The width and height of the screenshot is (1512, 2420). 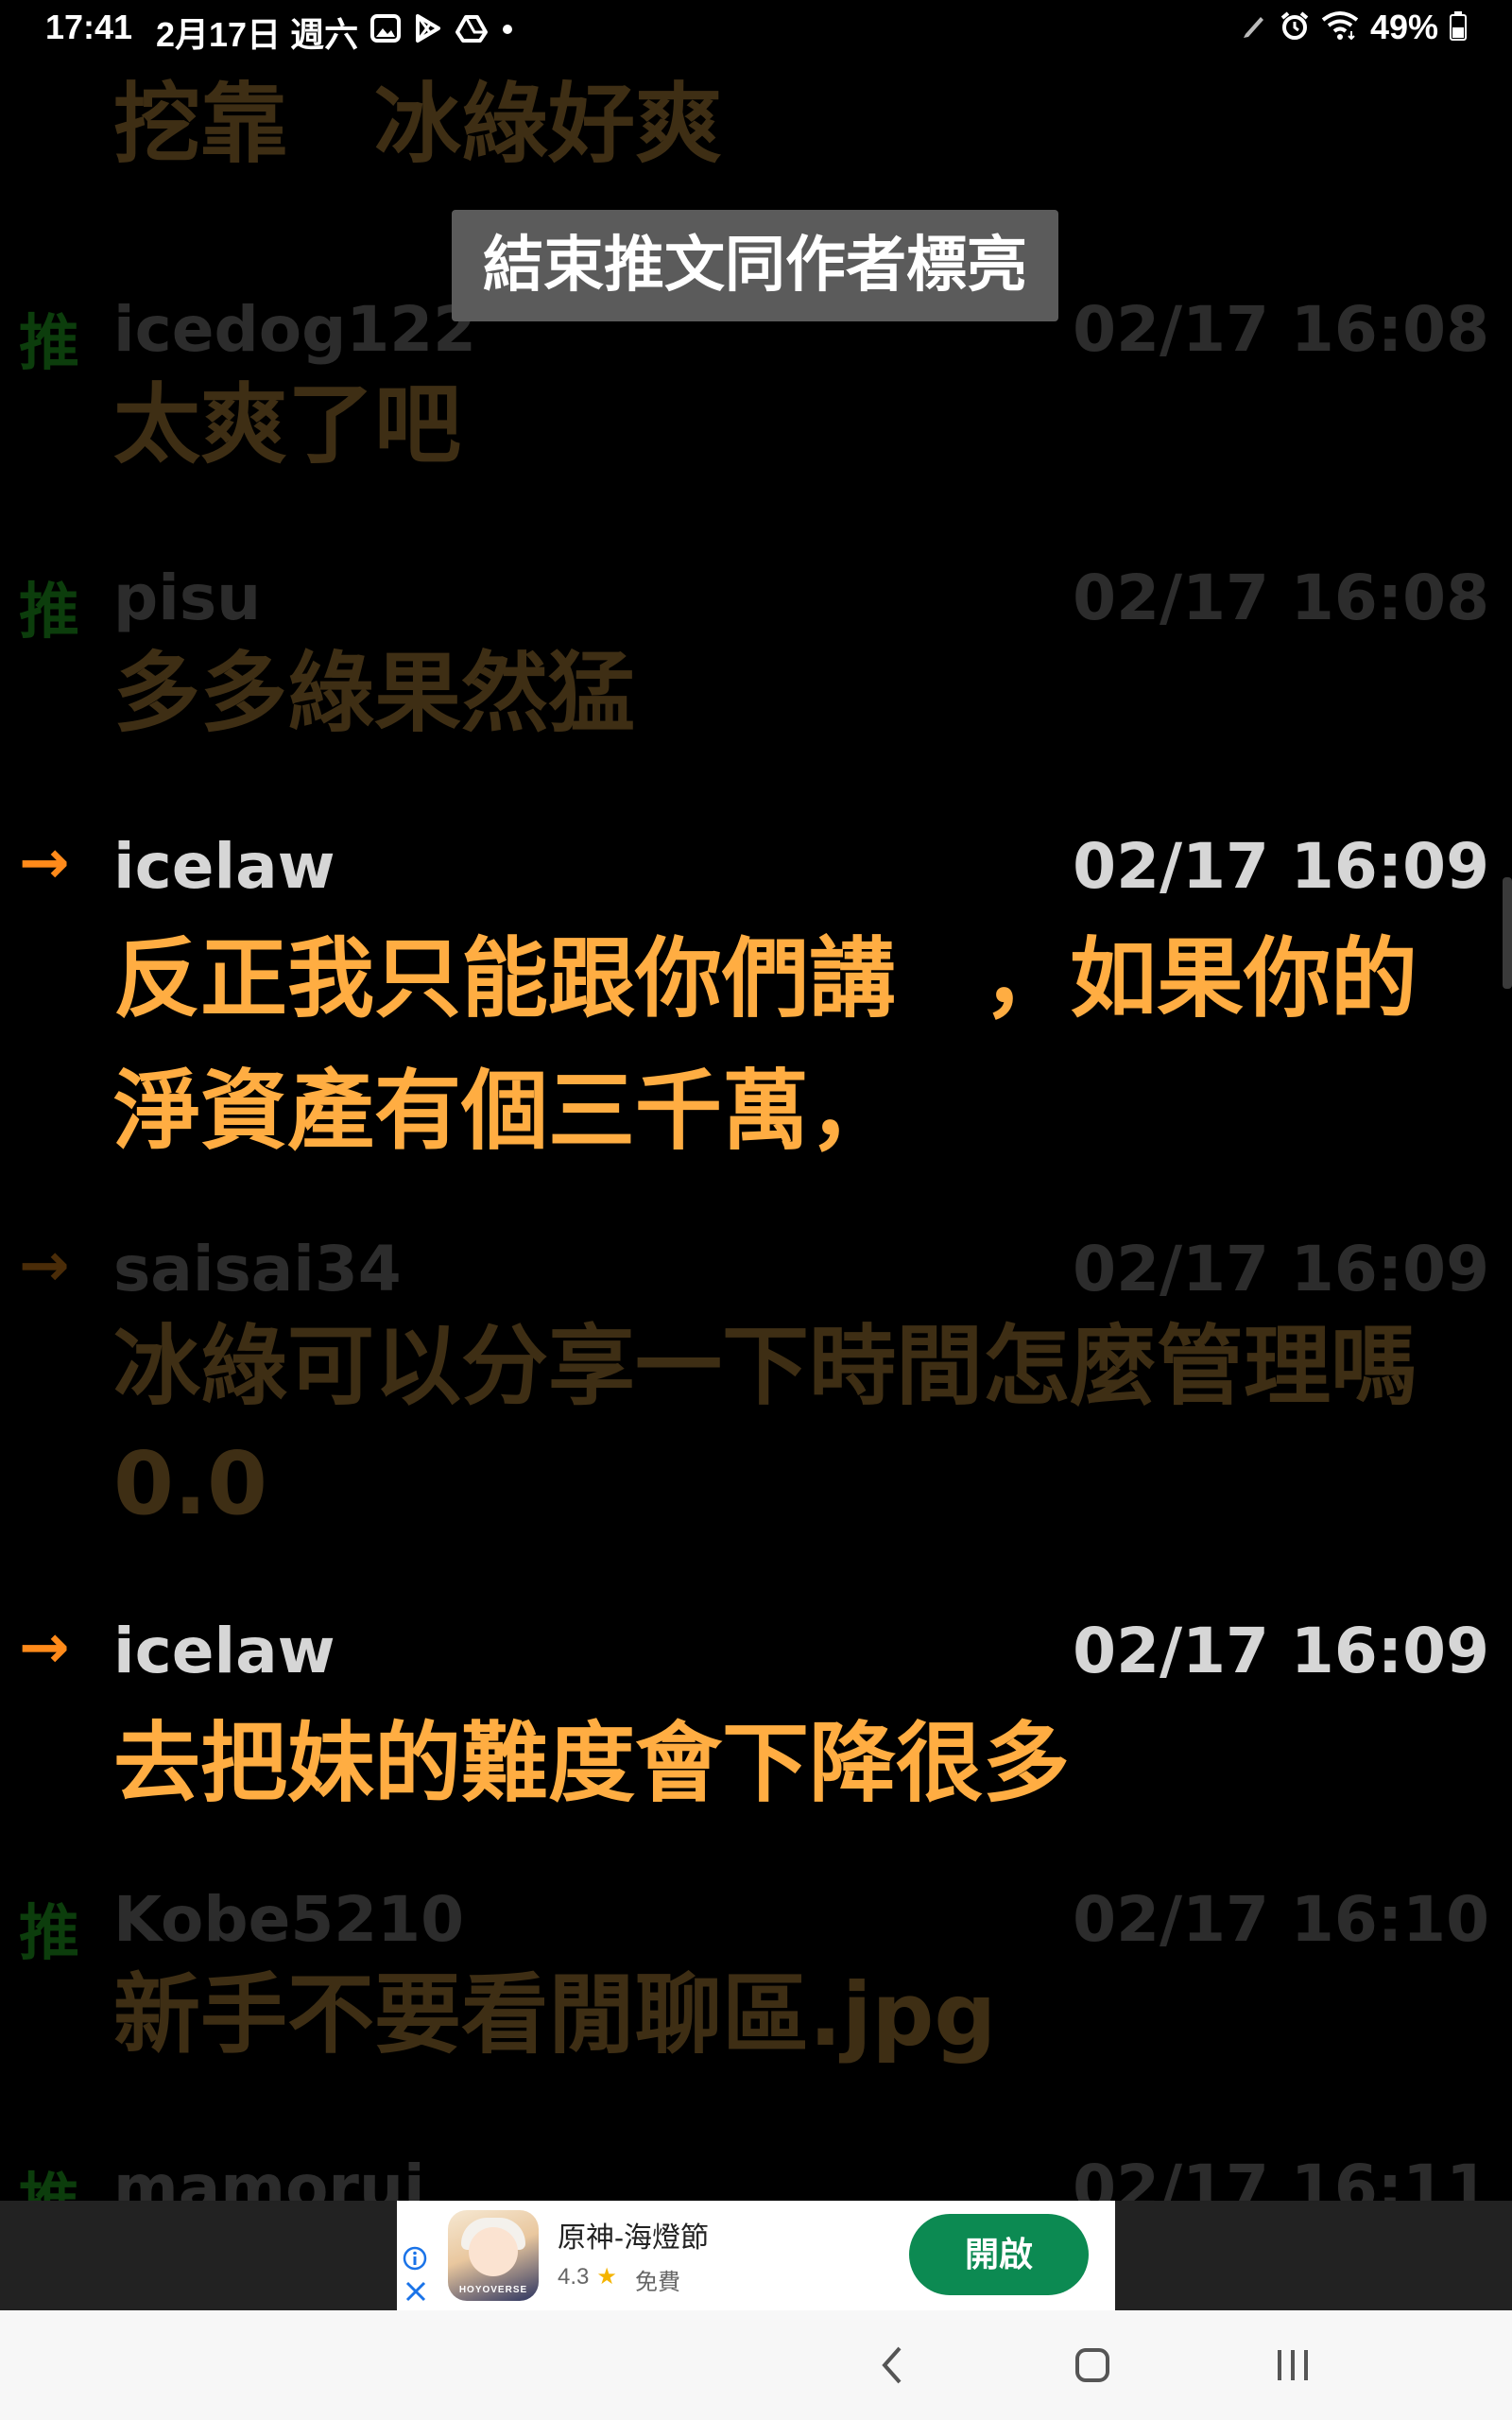 I want to click on comment-text: 冰綠可以分享一下時間怎麼管理嗎, so click(x=765, y=1366).